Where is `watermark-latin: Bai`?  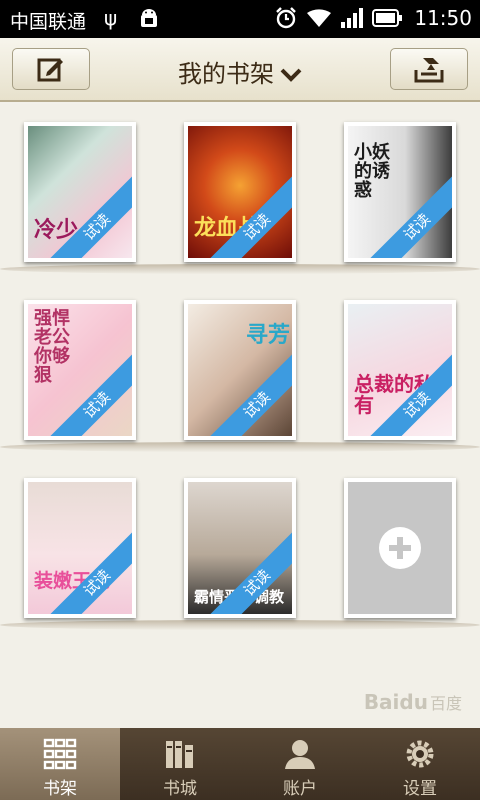
watermark-latin: Bai is located at coordinates (381, 702).